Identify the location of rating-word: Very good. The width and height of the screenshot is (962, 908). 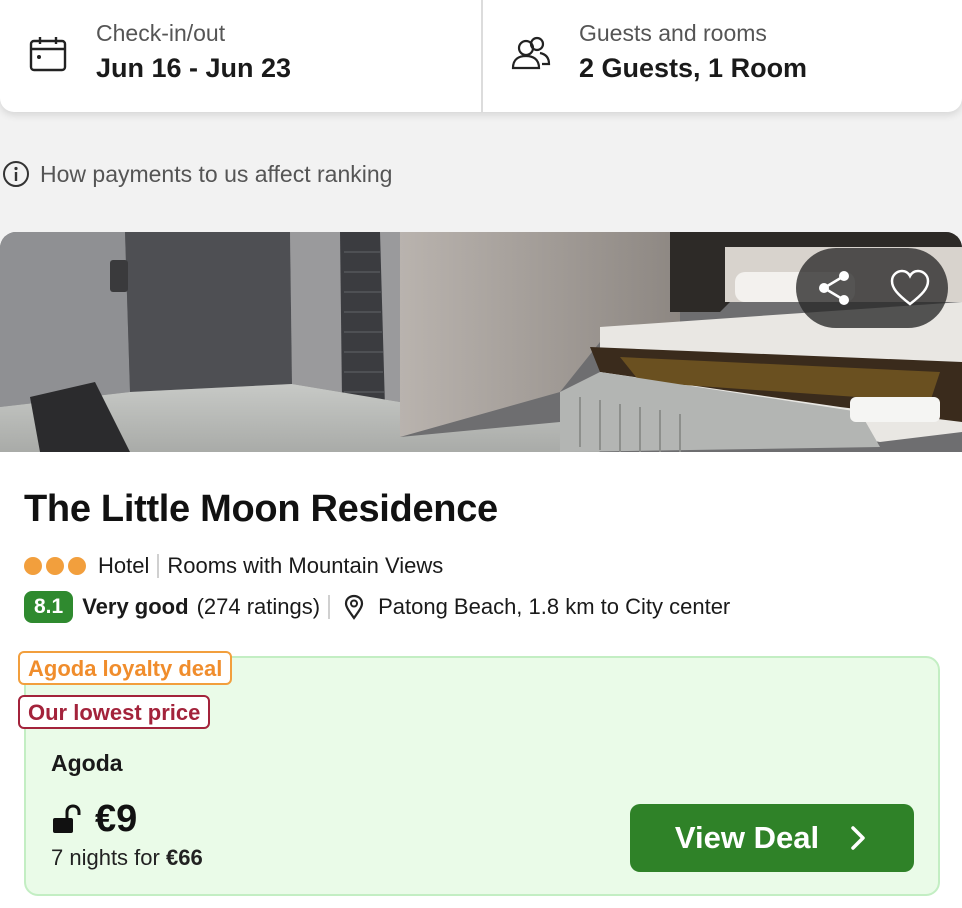
(135, 606).